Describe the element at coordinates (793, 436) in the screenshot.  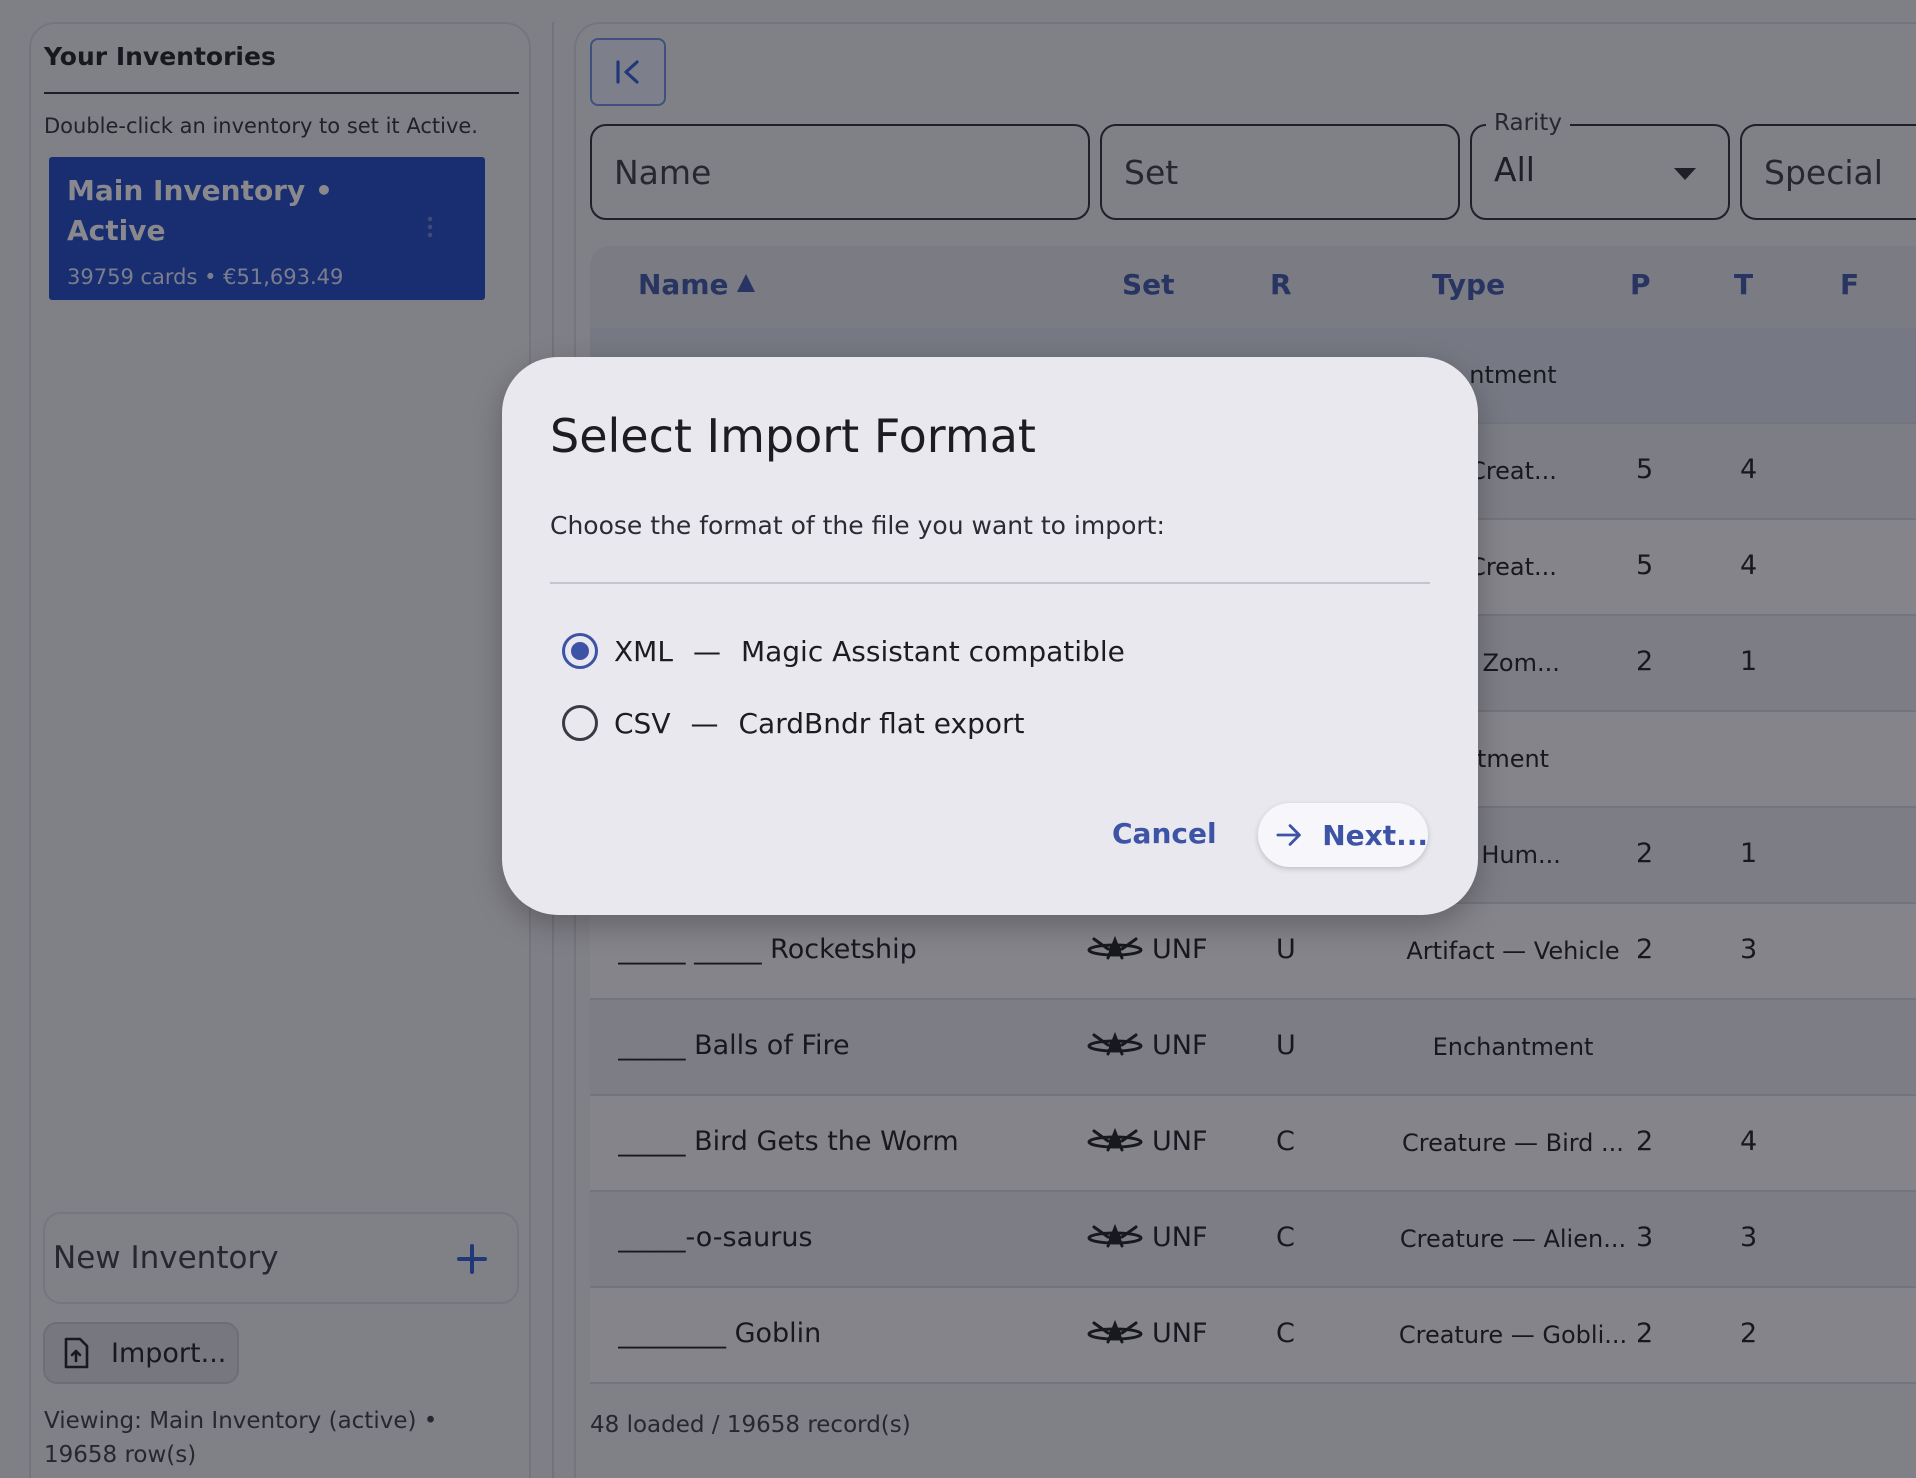
I see `dialog-title: Select Import Format` at that location.